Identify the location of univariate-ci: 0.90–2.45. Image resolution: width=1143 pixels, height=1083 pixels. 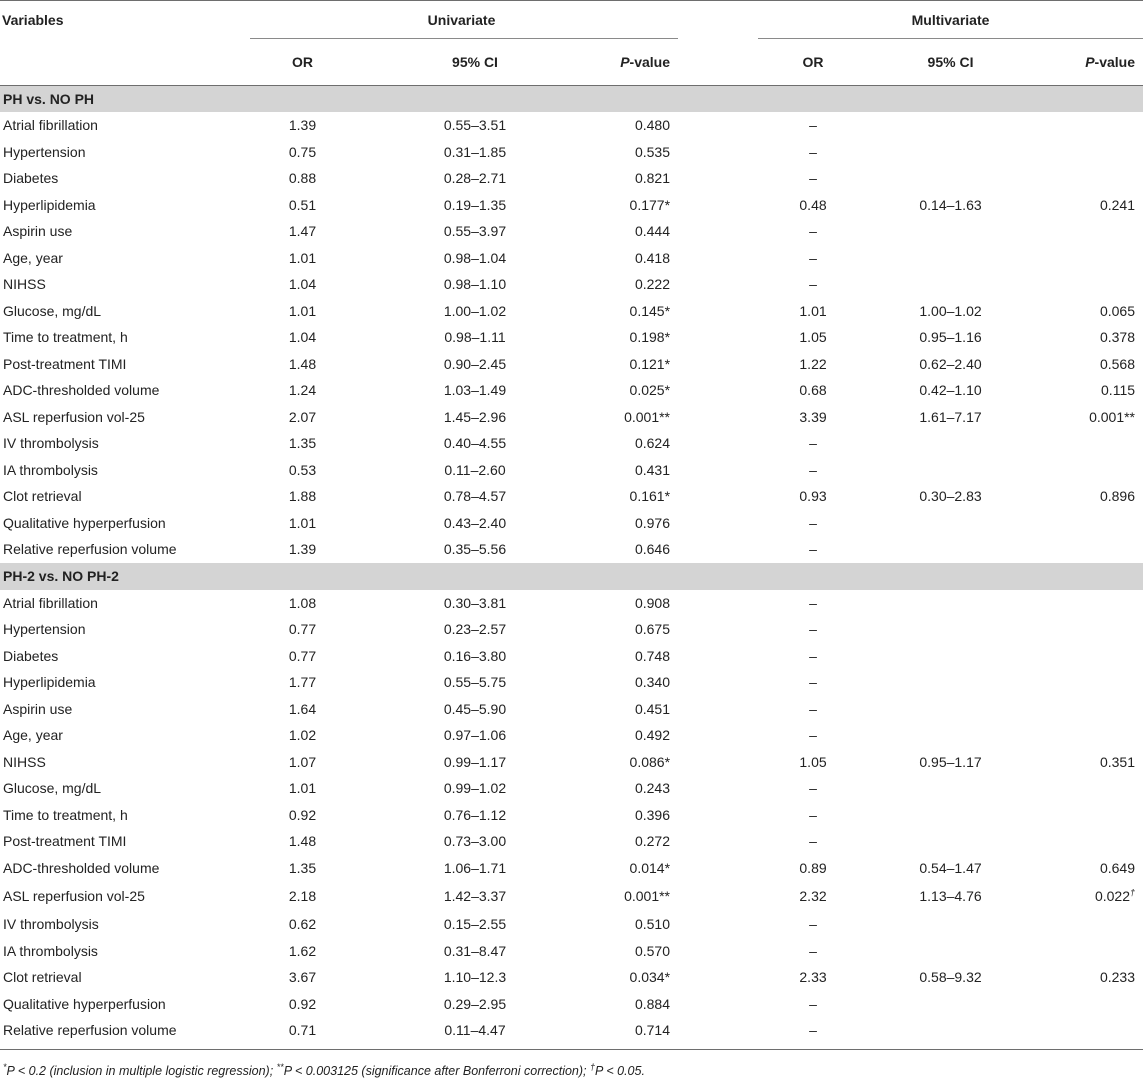
(475, 363).